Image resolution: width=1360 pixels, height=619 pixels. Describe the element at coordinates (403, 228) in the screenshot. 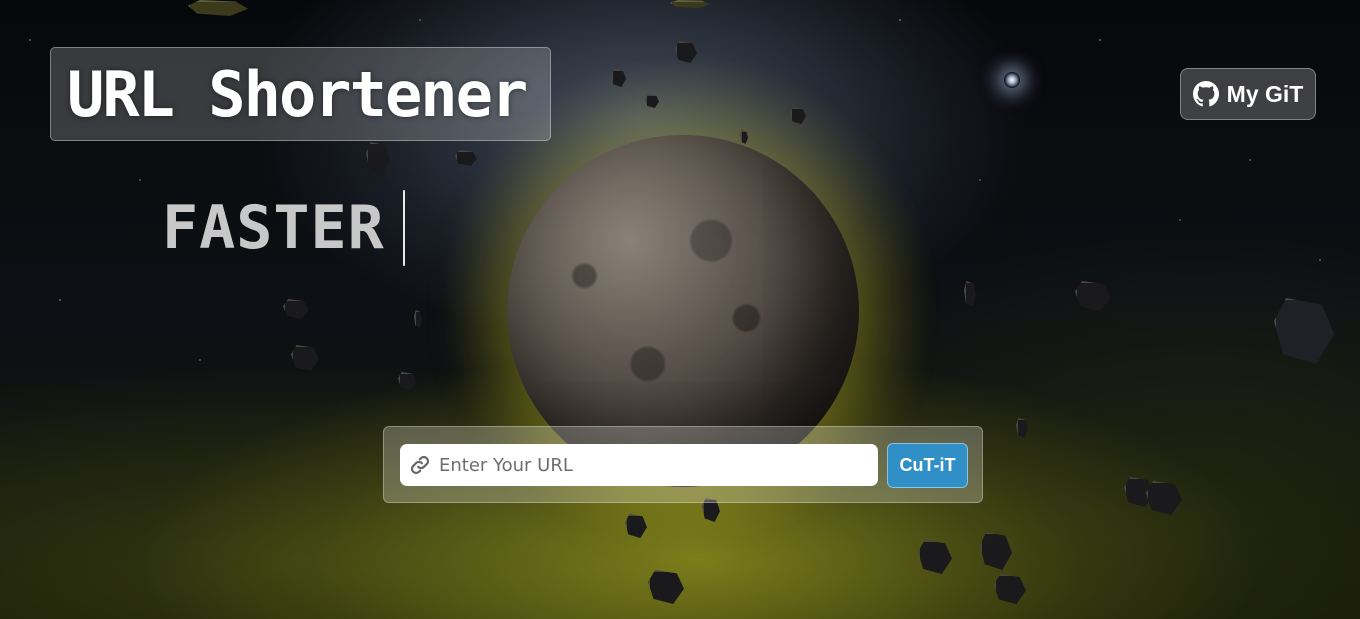

I see `typing-cursor` at that location.